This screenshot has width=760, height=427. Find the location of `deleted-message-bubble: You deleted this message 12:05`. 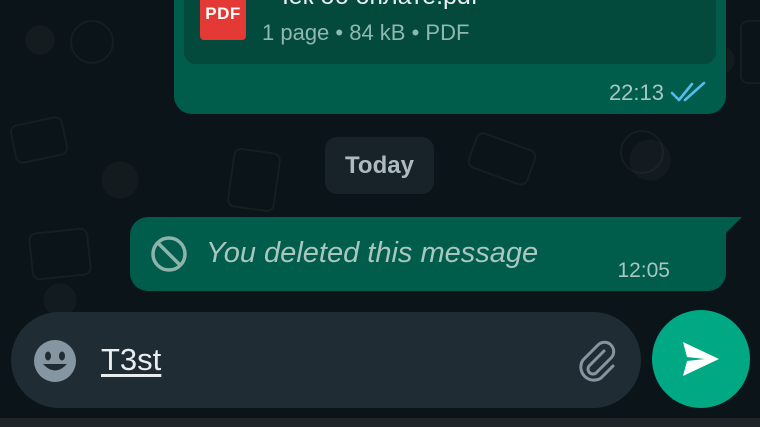

deleted-message-bubble: You deleted this message 12:05 is located at coordinates (428, 254).